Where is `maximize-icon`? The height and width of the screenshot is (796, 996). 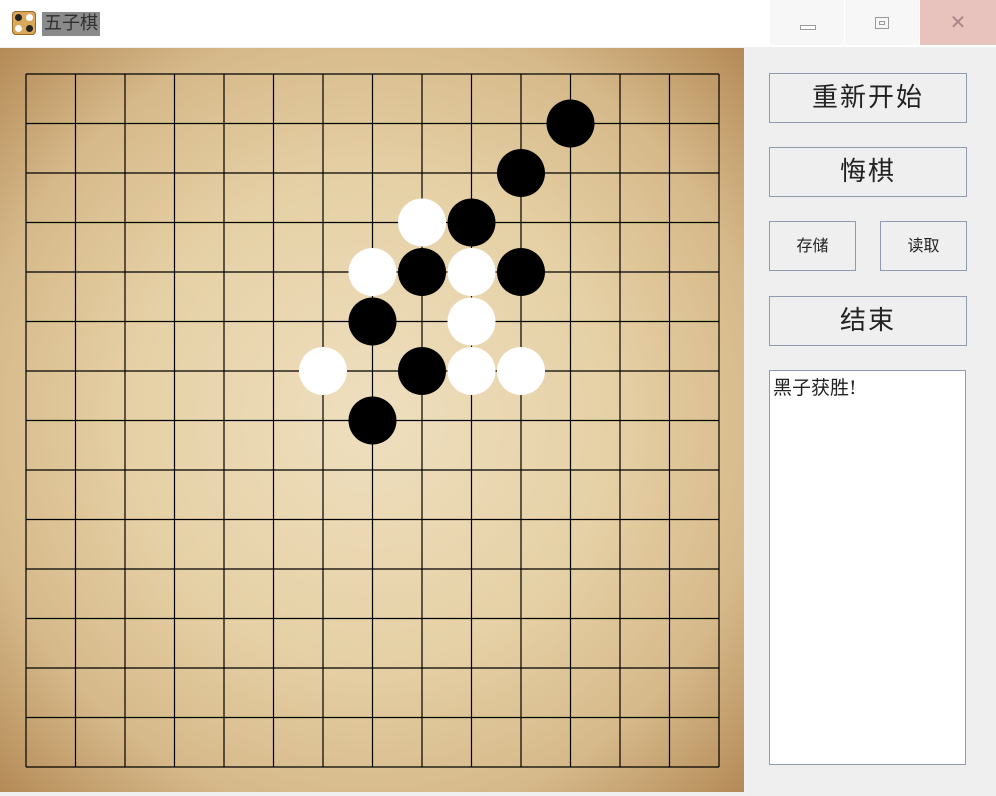 maximize-icon is located at coordinates (882, 23).